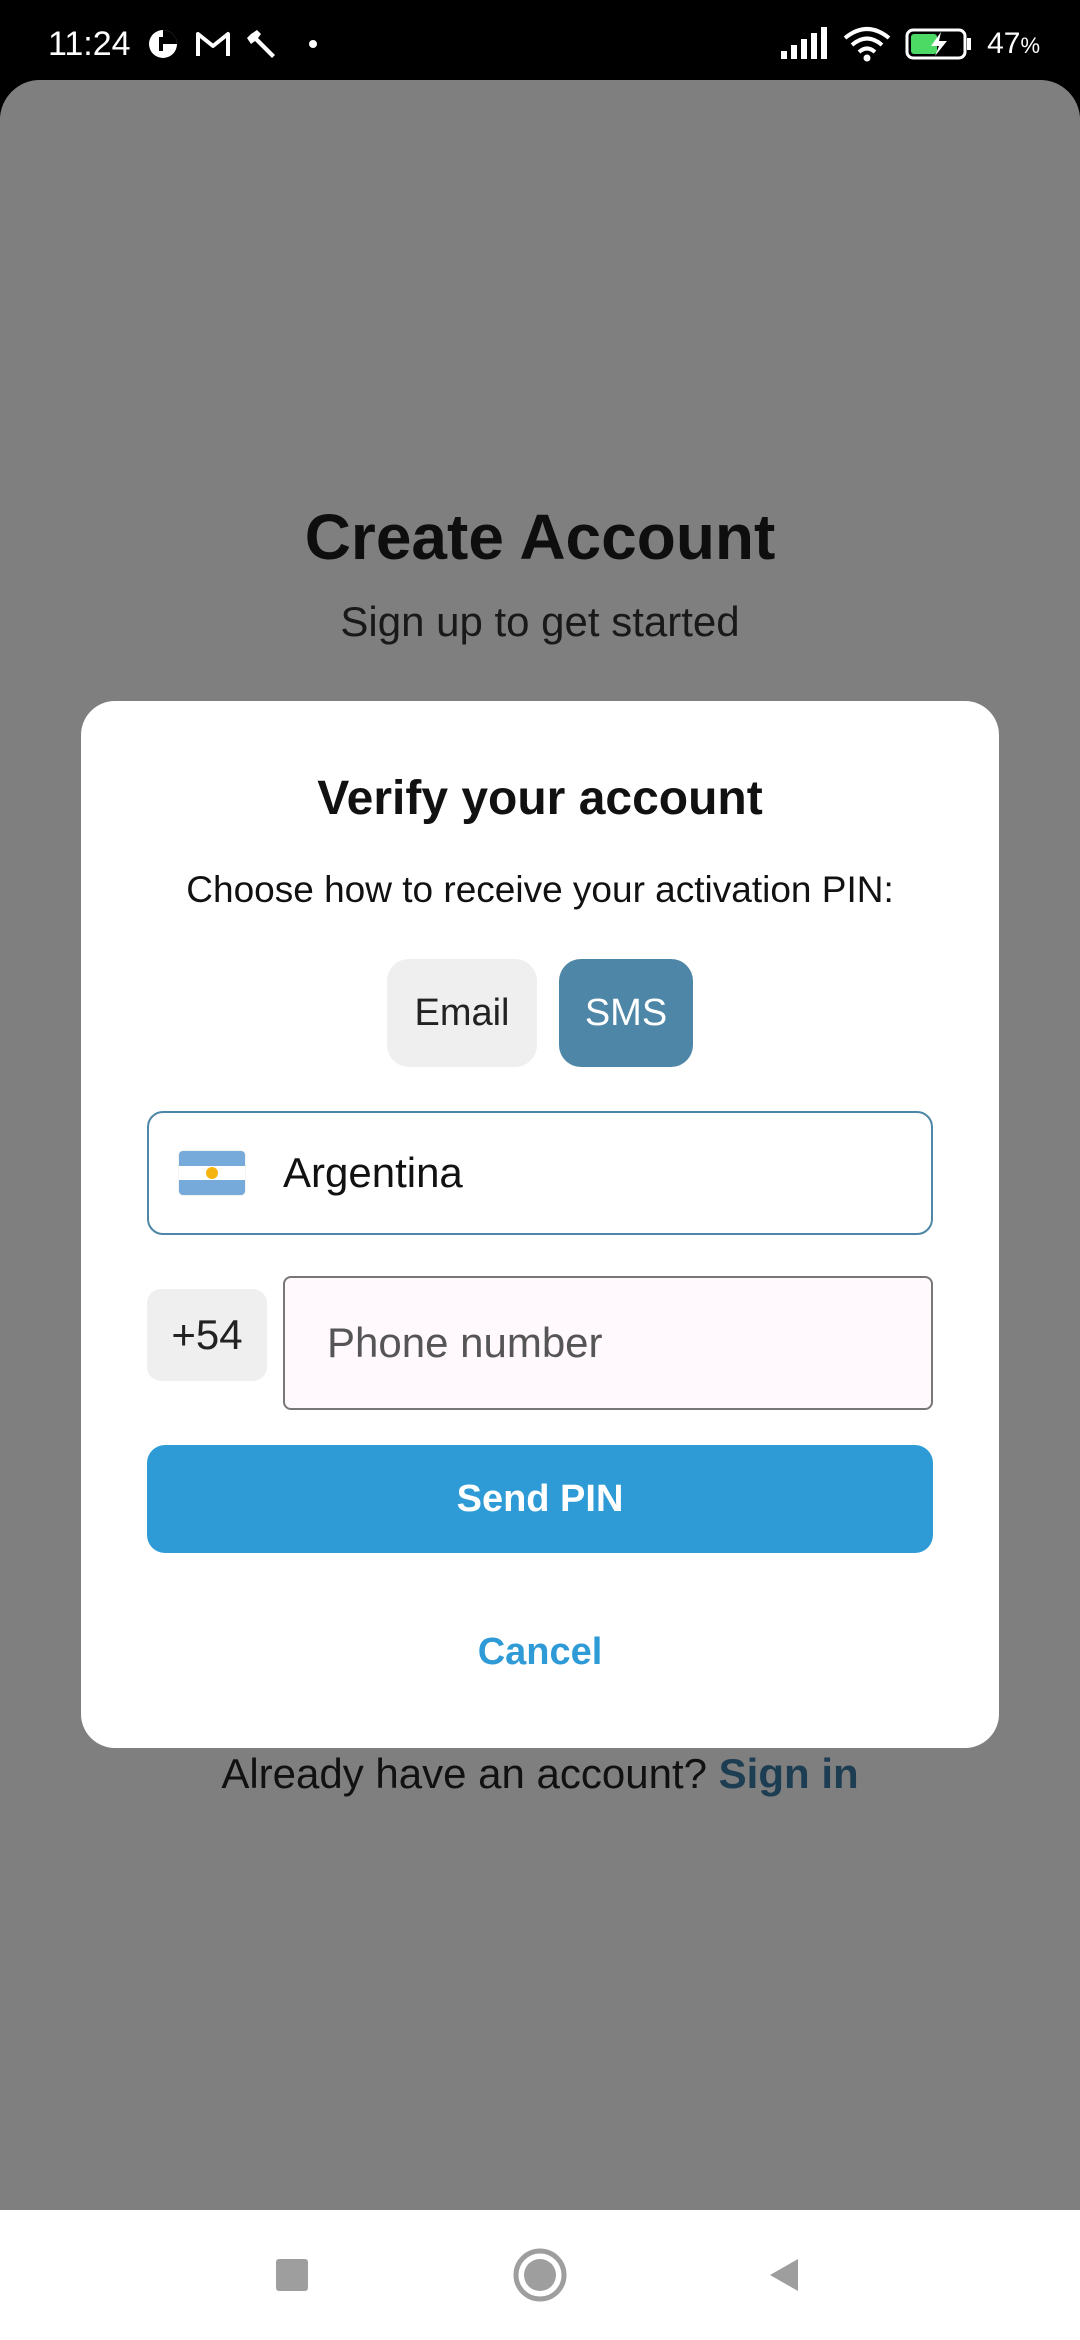  Describe the element at coordinates (867, 44) in the screenshot. I see `wifi-icon` at that location.